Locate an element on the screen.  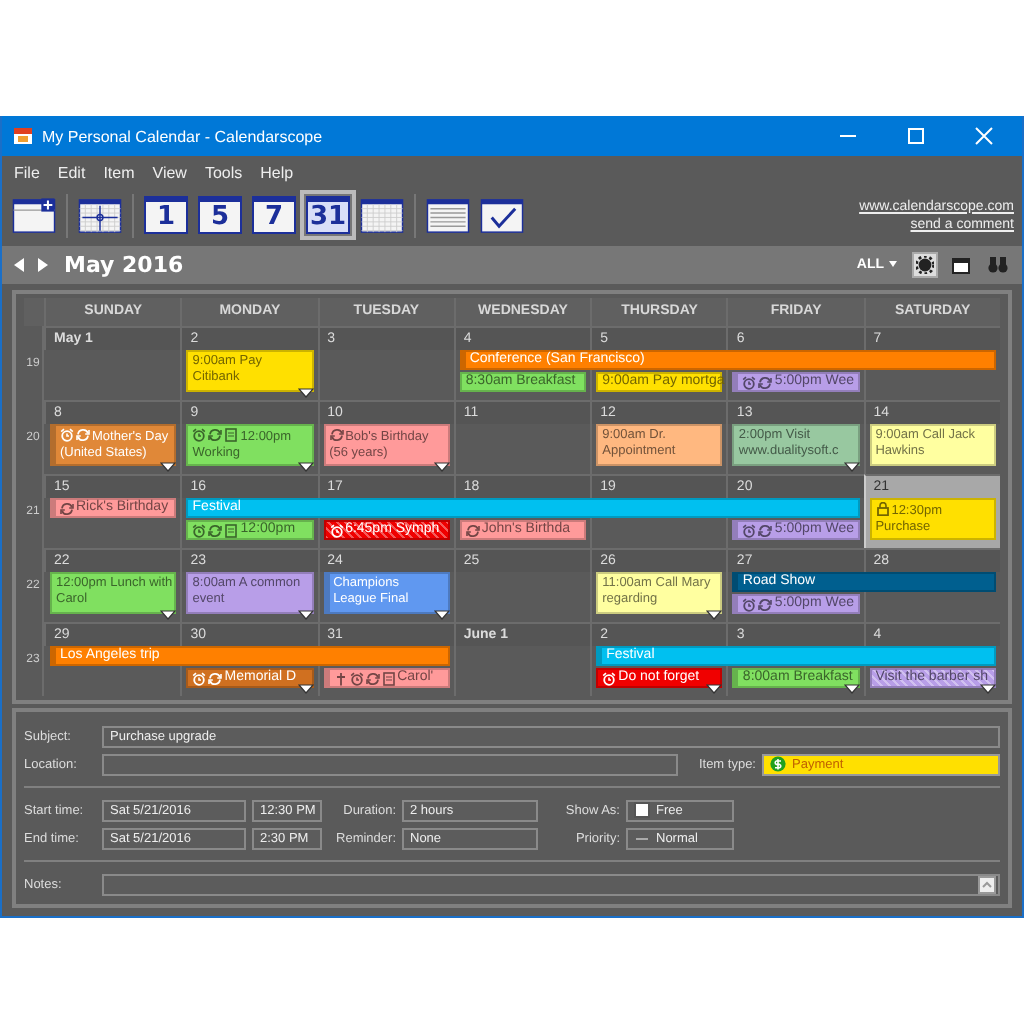
dash-icon is located at coordinates (642, 838).